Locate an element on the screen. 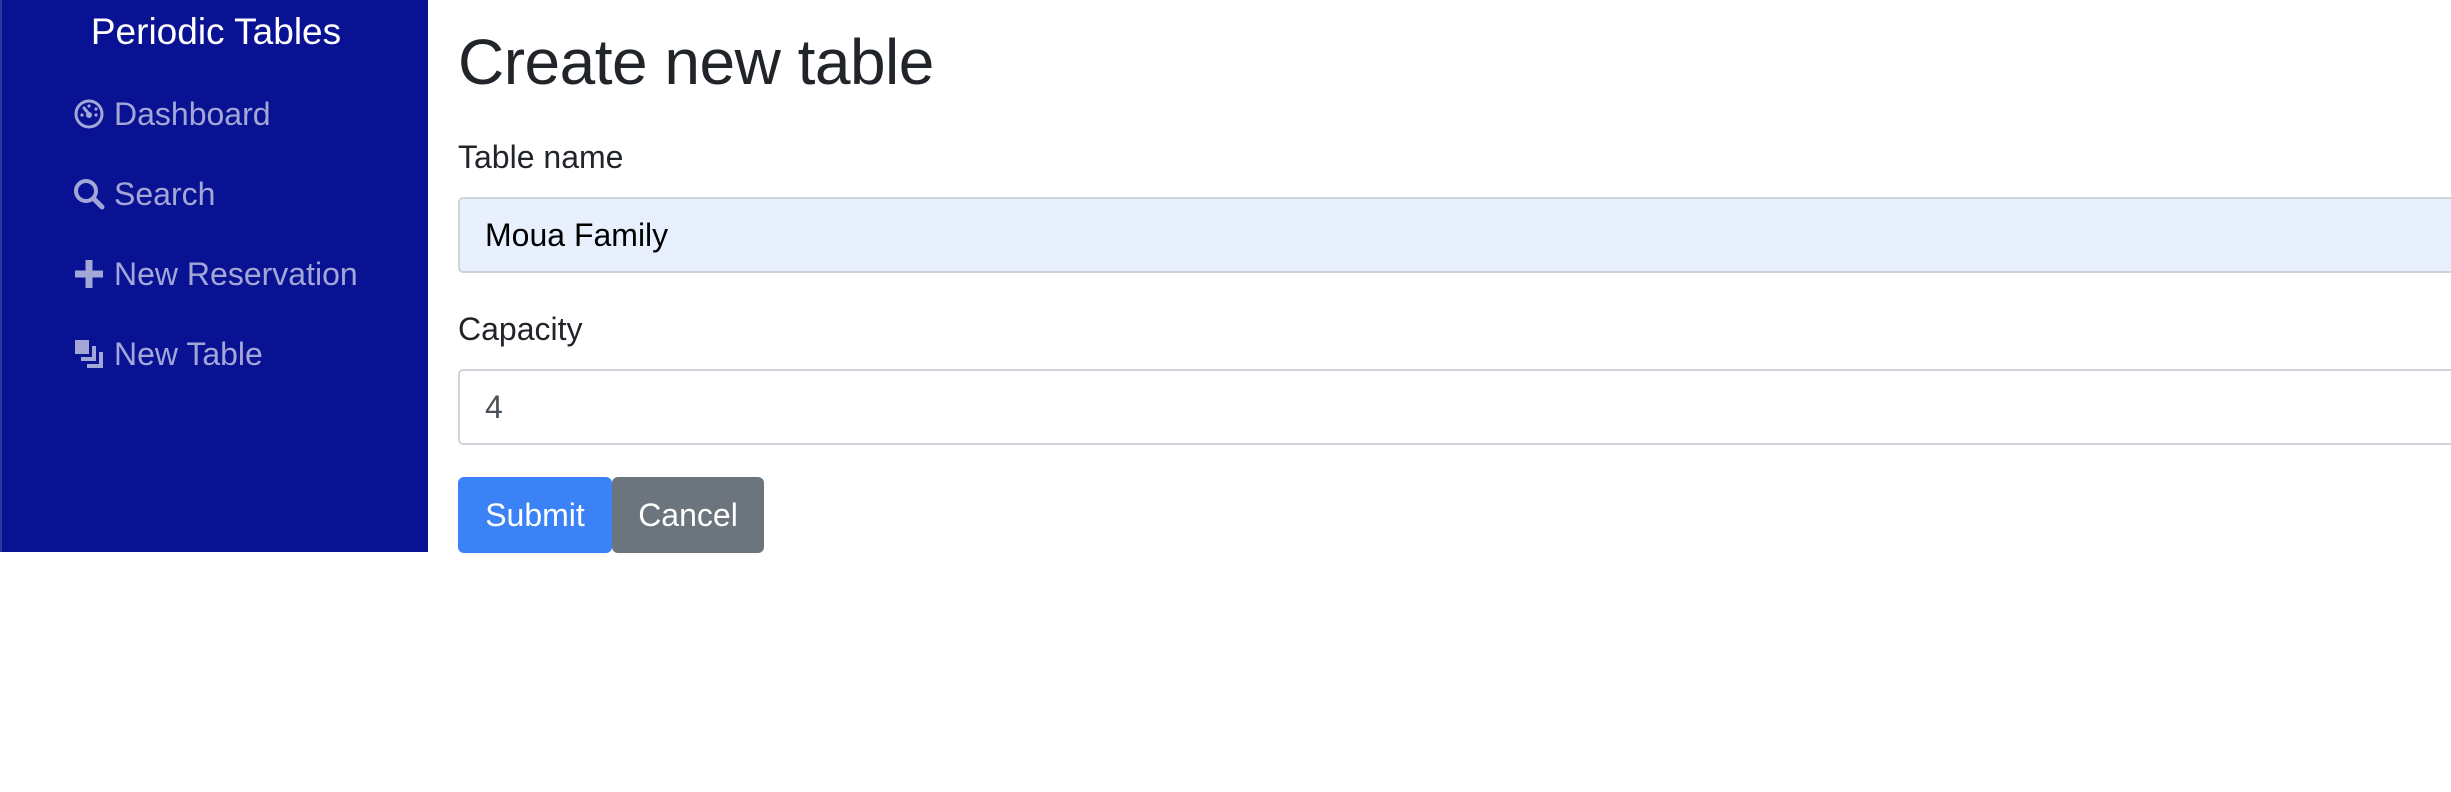 The image size is (2451, 792). sidebar-item-new-reservation: New Reservation is located at coordinates (215, 274).